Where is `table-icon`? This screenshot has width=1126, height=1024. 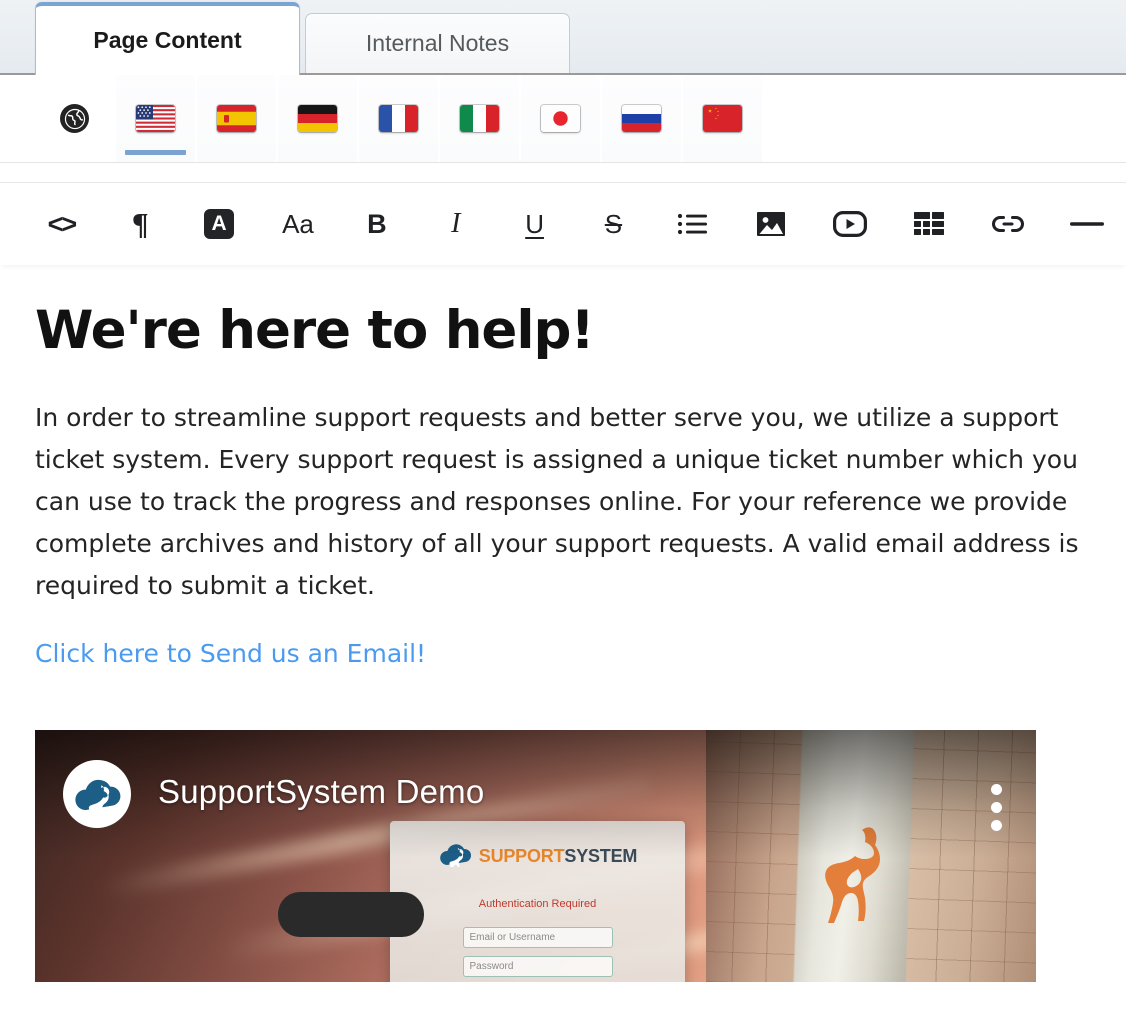 table-icon is located at coordinates (928, 224).